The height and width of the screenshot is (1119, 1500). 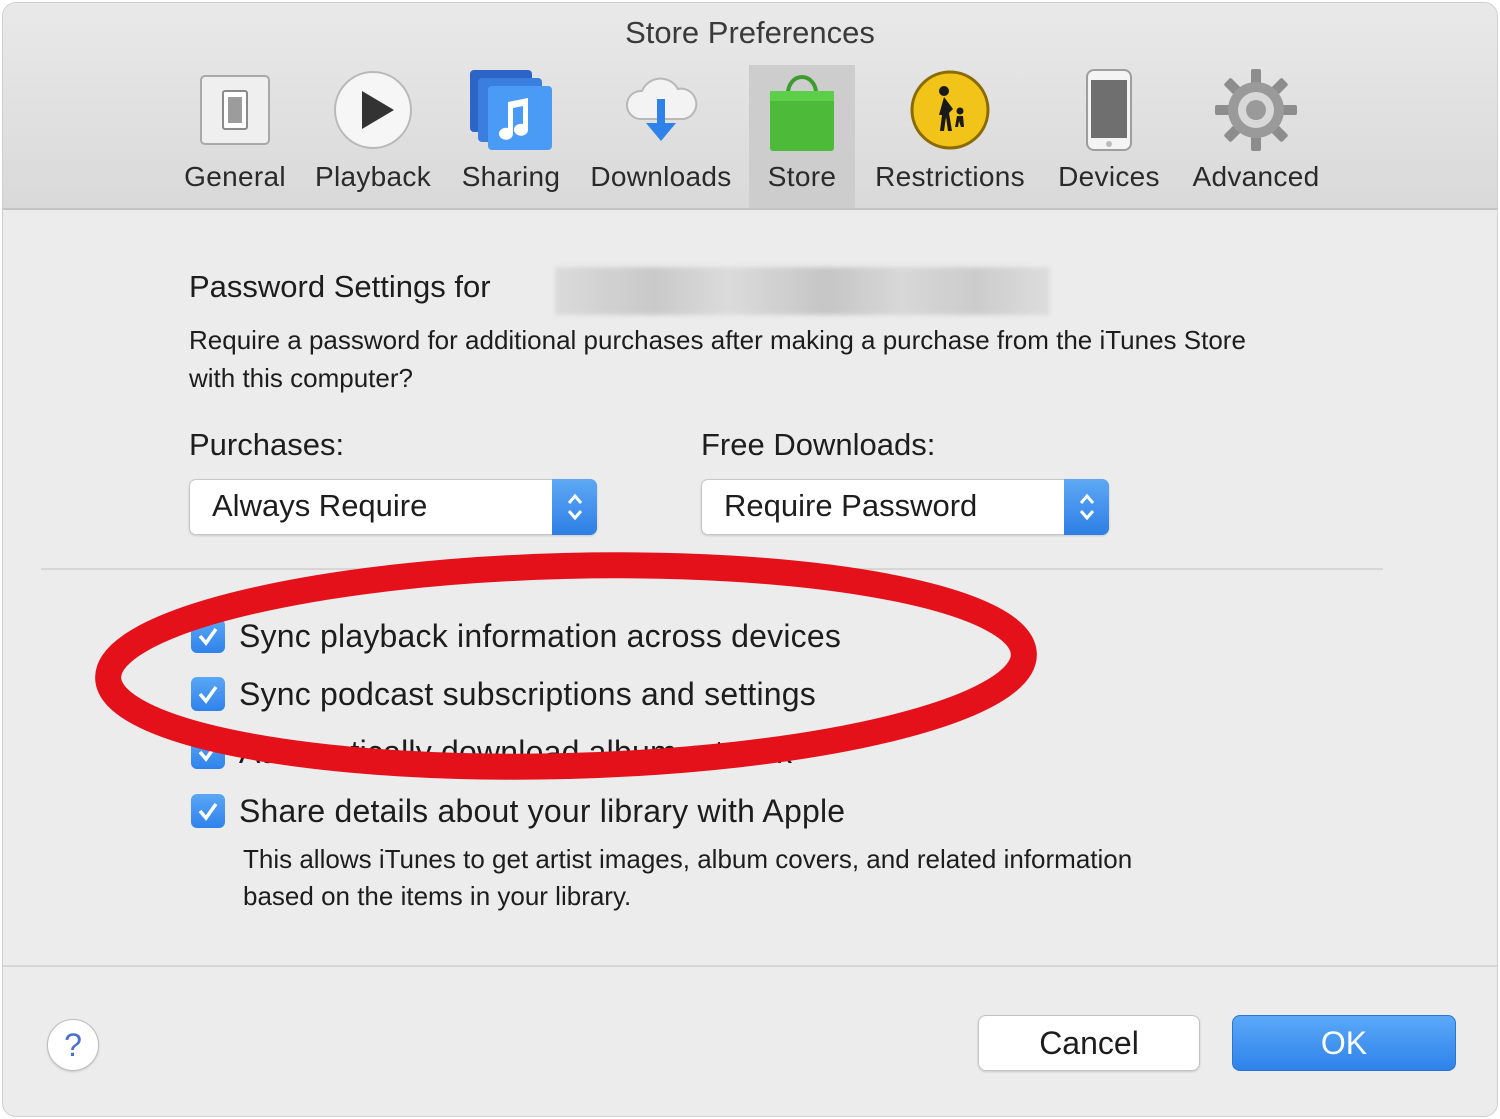 What do you see at coordinates (1256, 110) in the screenshot?
I see `gear-icon` at bounding box center [1256, 110].